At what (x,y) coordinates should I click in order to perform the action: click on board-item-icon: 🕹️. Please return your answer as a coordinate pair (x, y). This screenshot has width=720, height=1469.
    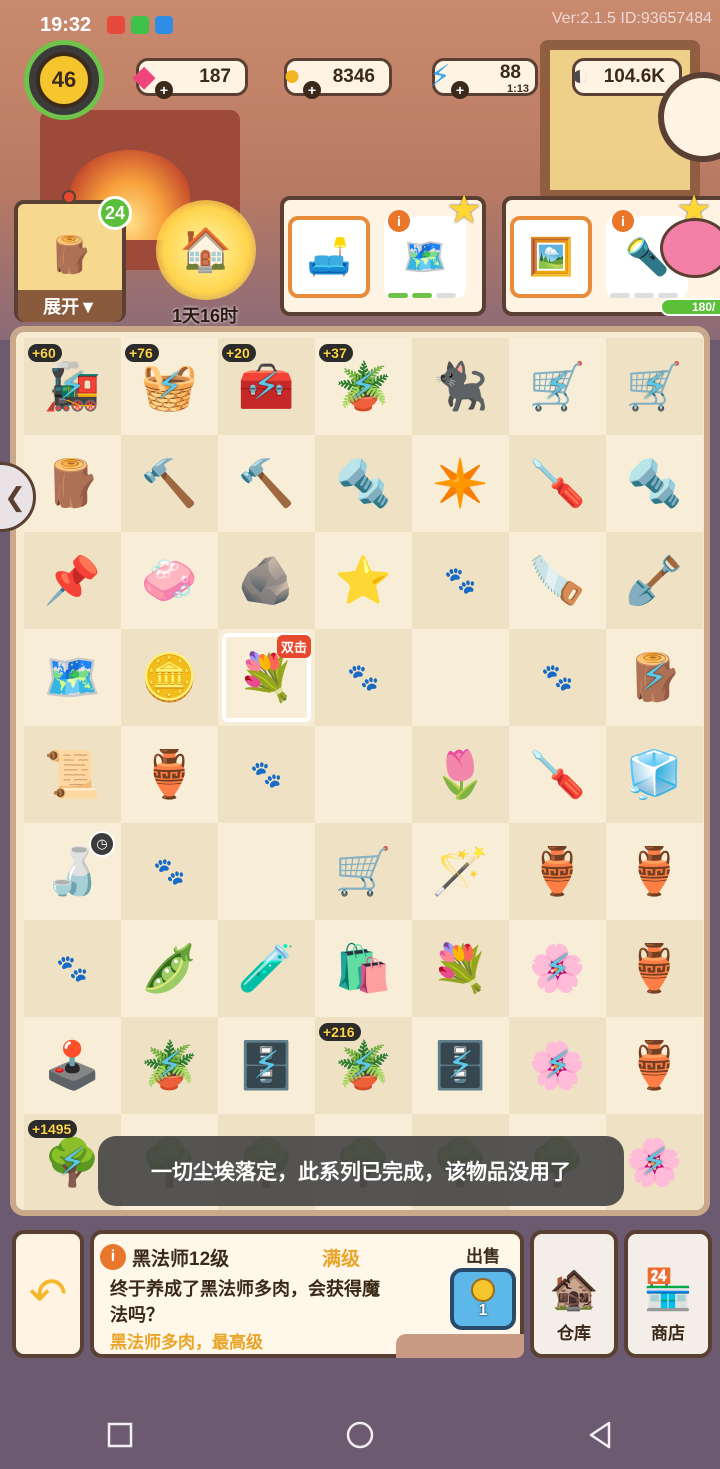
    Looking at the image, I should click on (72, 1065).